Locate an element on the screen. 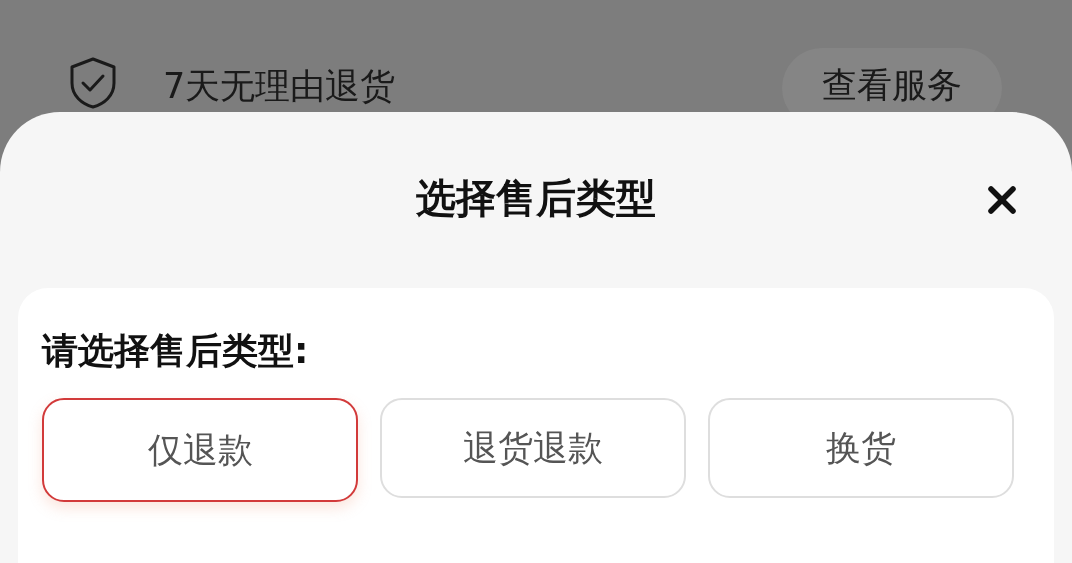 The image size is (1072, 563). option-button: 退货退款 is located at coordinates (533, 448).